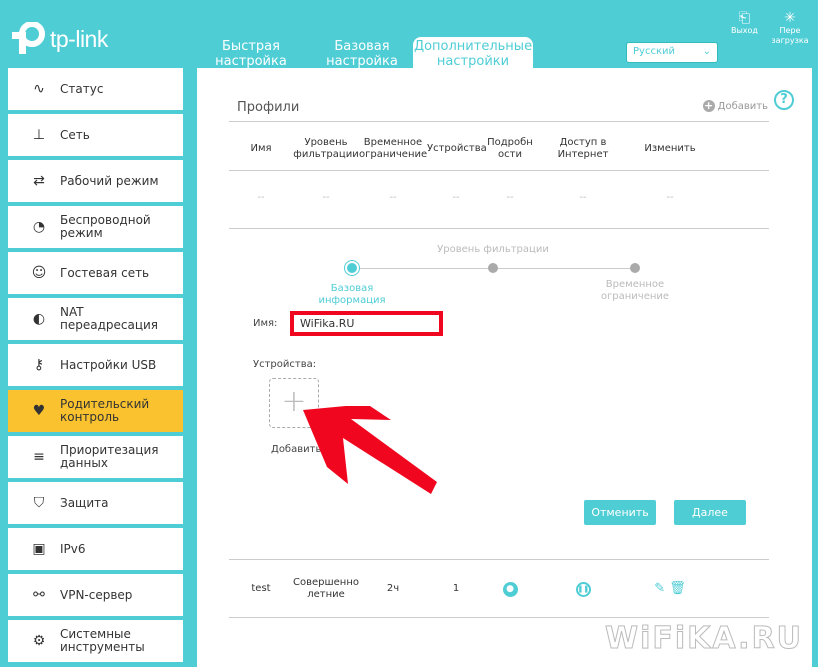 The height and width of the screenshot is (667, 818). Describe the element at coordinates (706, 51) in the screenshot. I see `chevron-down-icon: ⌄` at that location.